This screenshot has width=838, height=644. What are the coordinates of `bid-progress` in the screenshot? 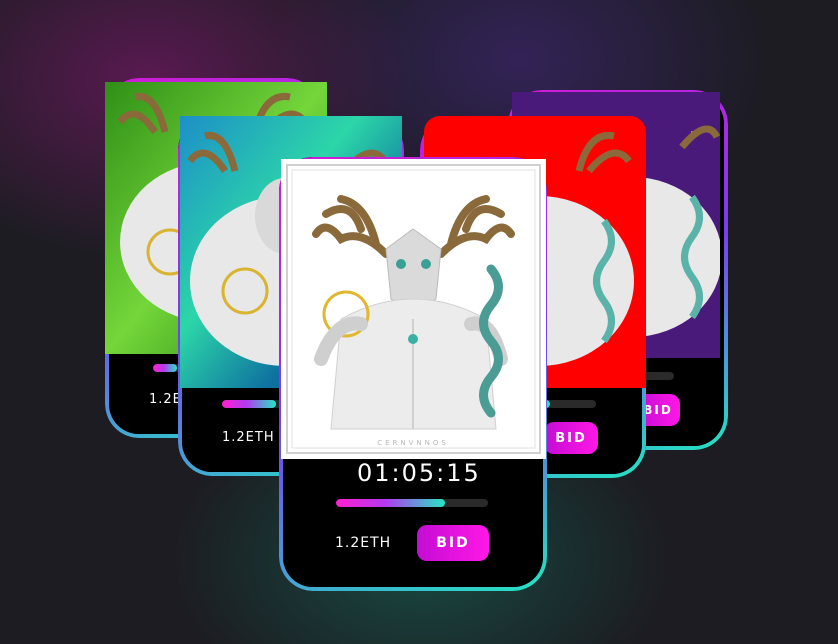 It's located at (412, 503).